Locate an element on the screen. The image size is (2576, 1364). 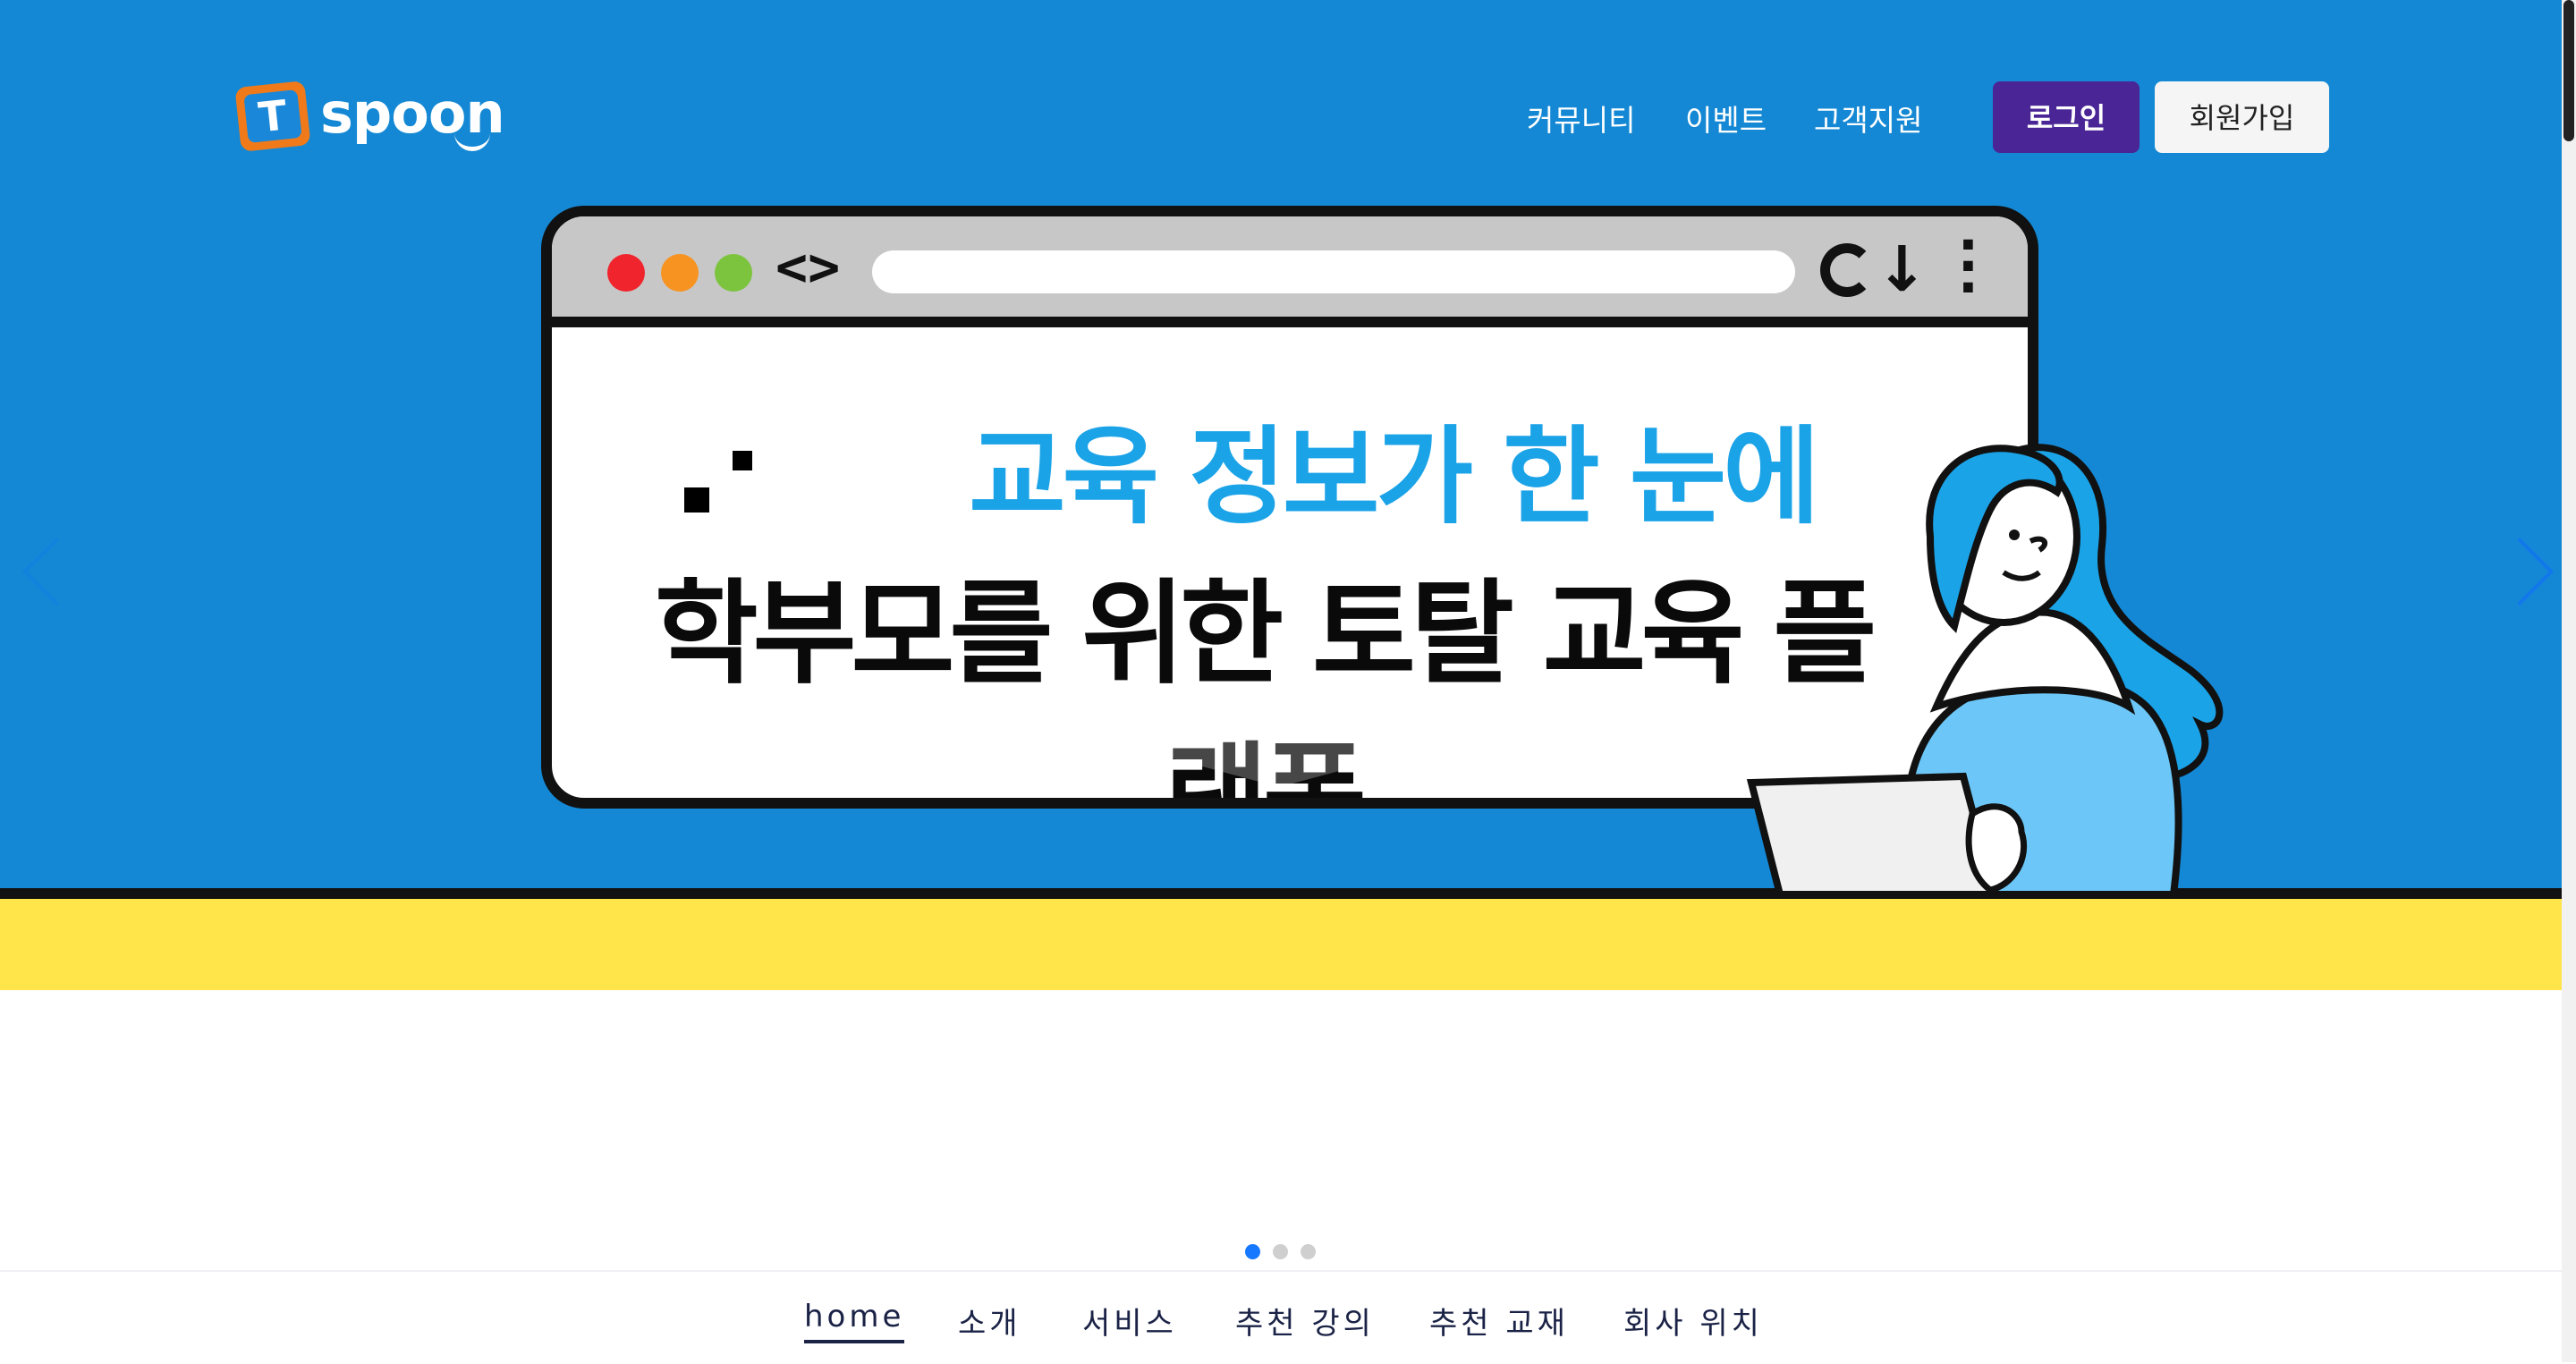
section-nav-courses: 추천 강의 is located at coordinates (1305, 1321).